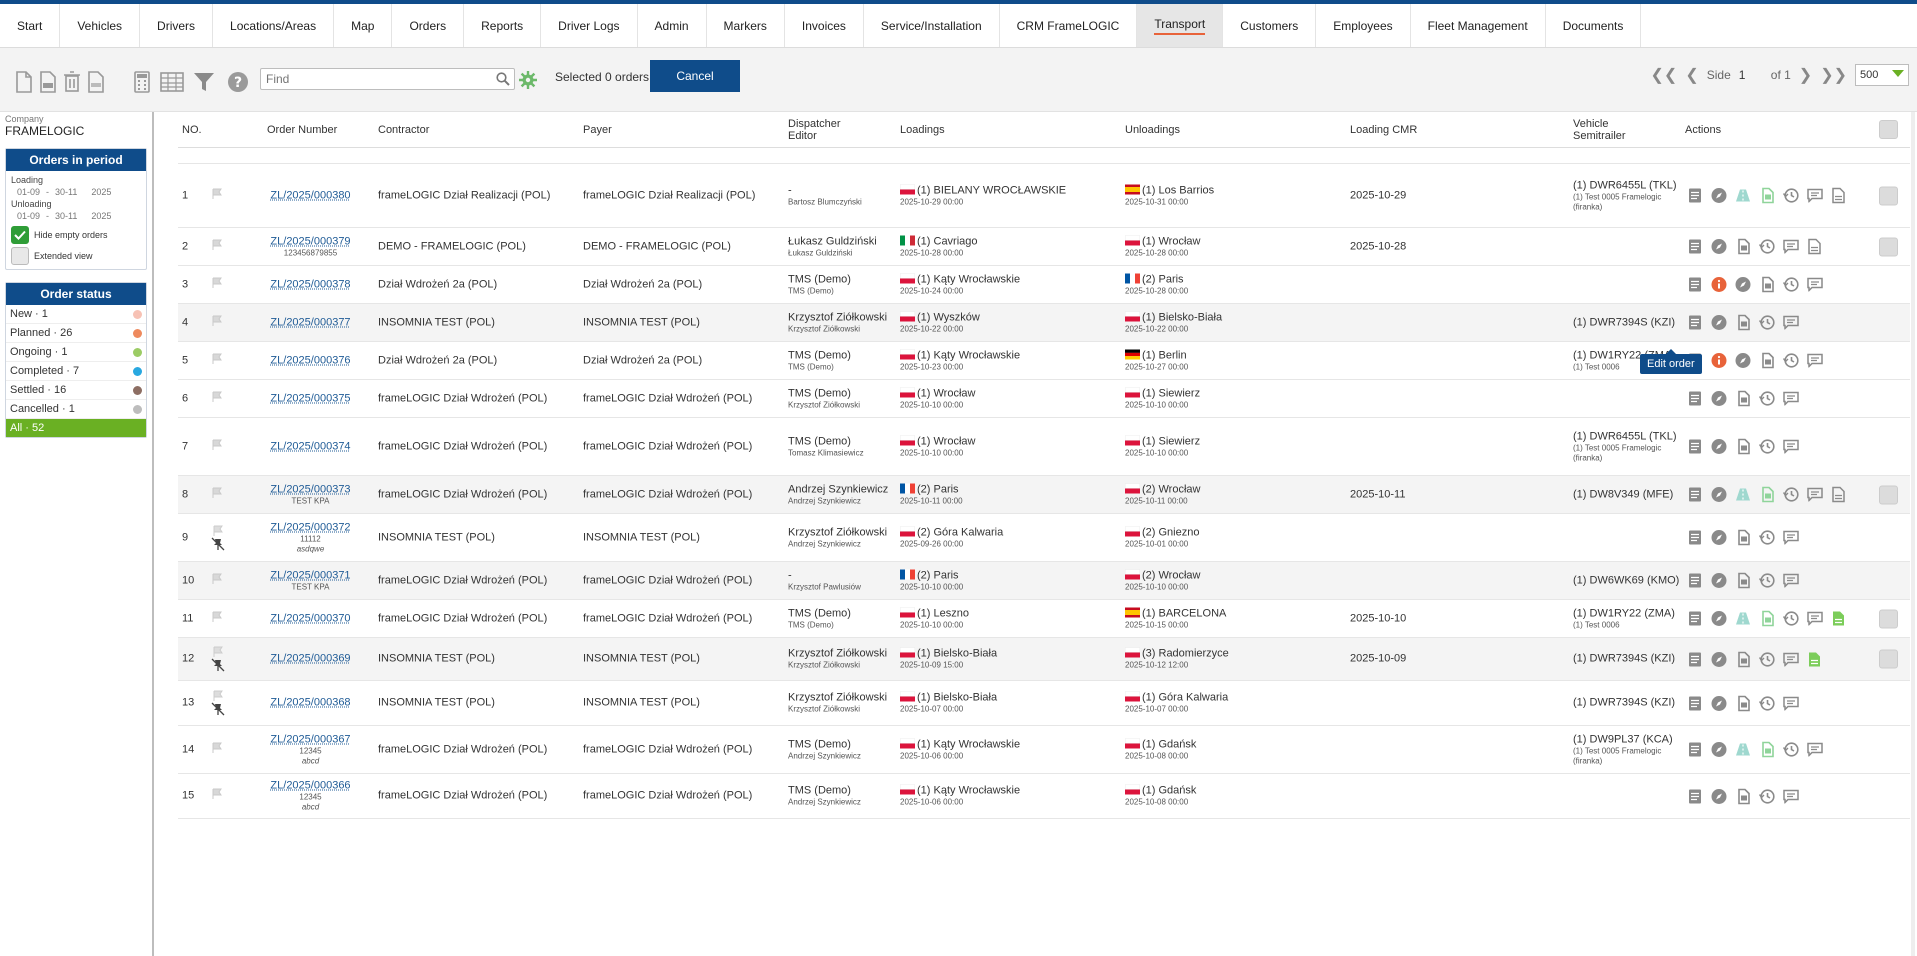  I want to click on unloading-year: 2025, so click(101, 216).